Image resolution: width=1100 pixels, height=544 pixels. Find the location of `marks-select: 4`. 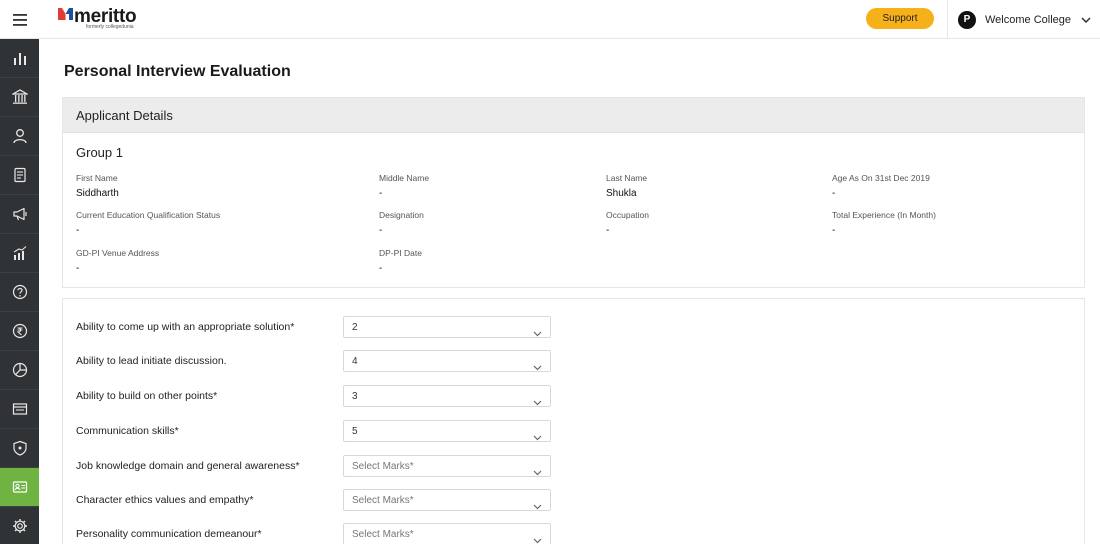

marks-select: 4 is located at coordinates (447, 361).